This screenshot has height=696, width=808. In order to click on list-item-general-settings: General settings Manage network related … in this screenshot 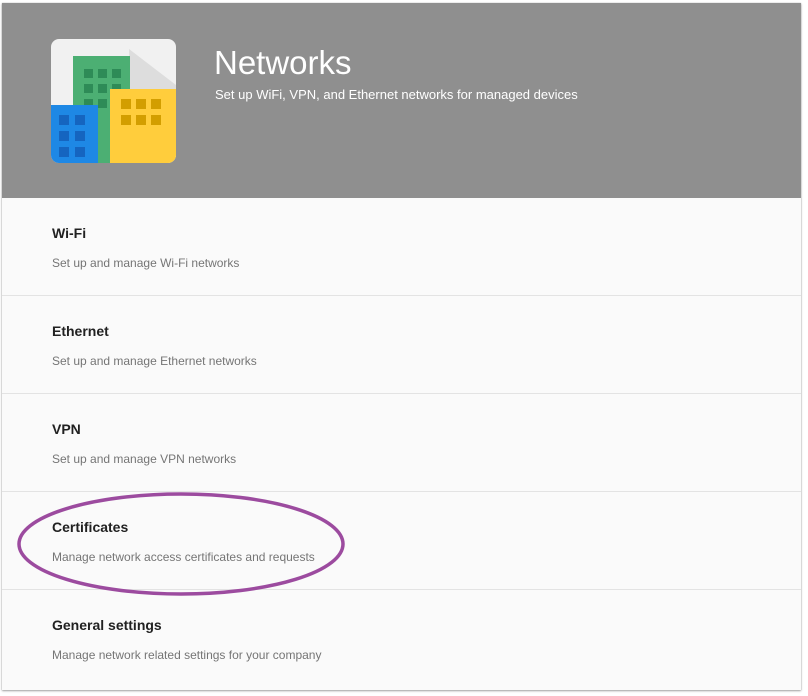, I will do `click(401, 638)`.